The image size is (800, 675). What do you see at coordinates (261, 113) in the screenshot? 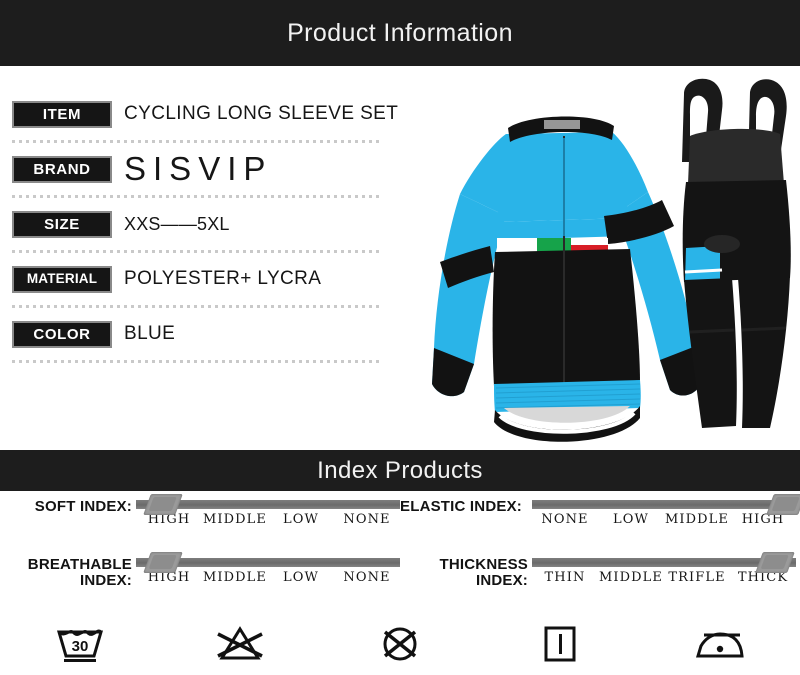
I see `spec-value-item: CYCLING LONG SLEEVE SET` at bounding box center [261, 113].